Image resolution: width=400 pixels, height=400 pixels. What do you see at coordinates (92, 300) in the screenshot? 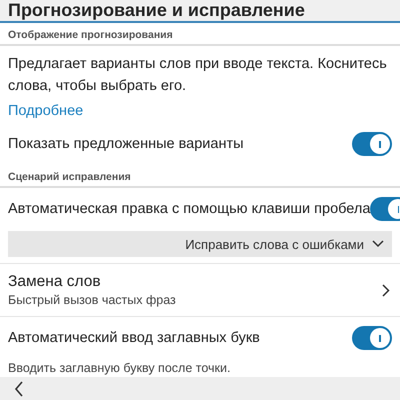
I see `item-subtitle: Быстрый вызов частых фраз` at bounding box center [92, 300].